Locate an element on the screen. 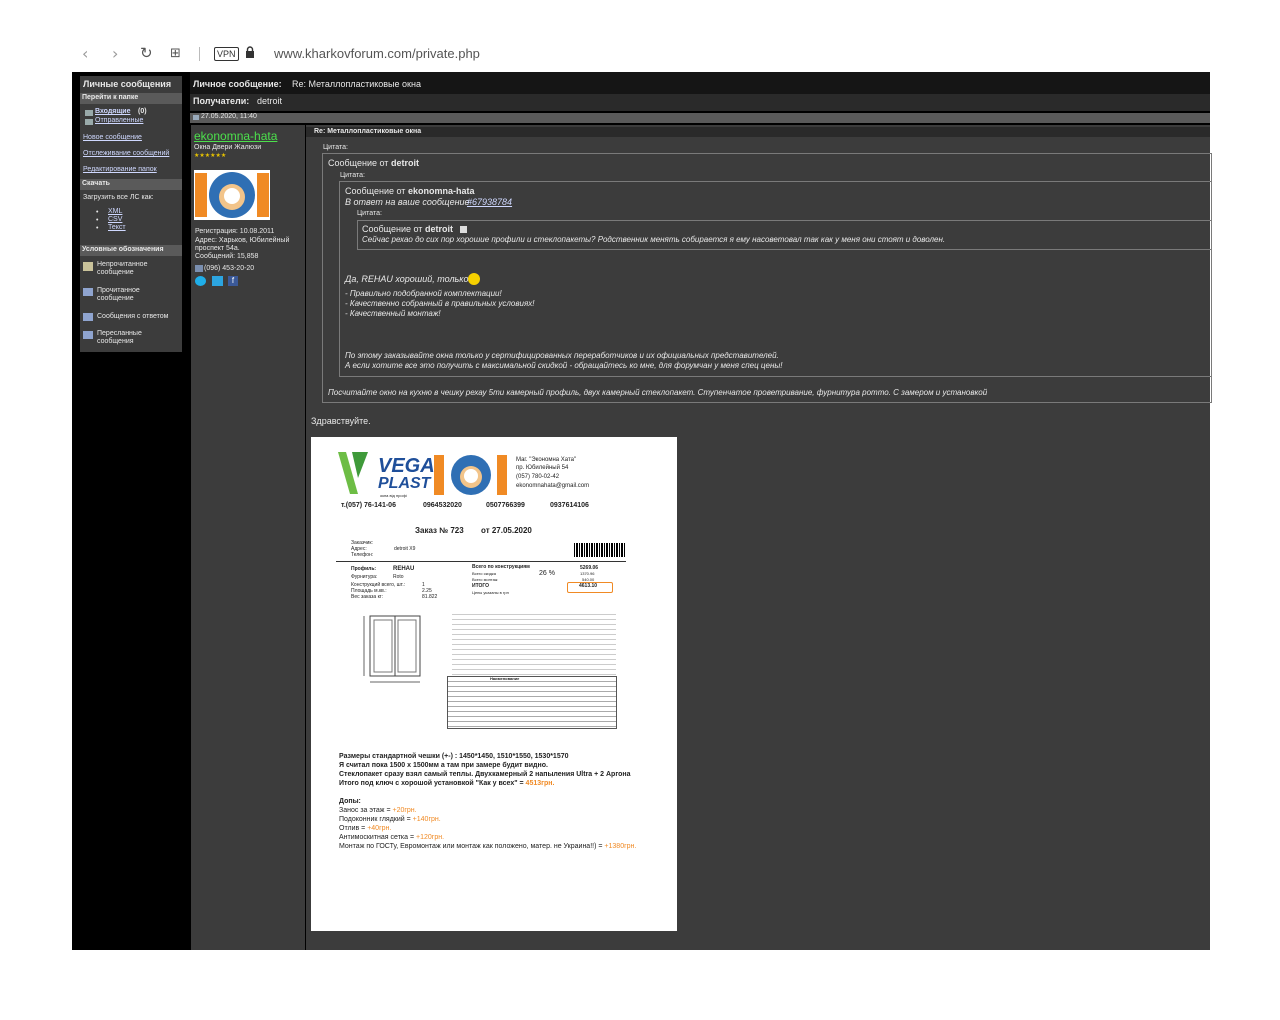  reply-to-label: В ответ на ваше сообщение is located at coordinates (407, 202).